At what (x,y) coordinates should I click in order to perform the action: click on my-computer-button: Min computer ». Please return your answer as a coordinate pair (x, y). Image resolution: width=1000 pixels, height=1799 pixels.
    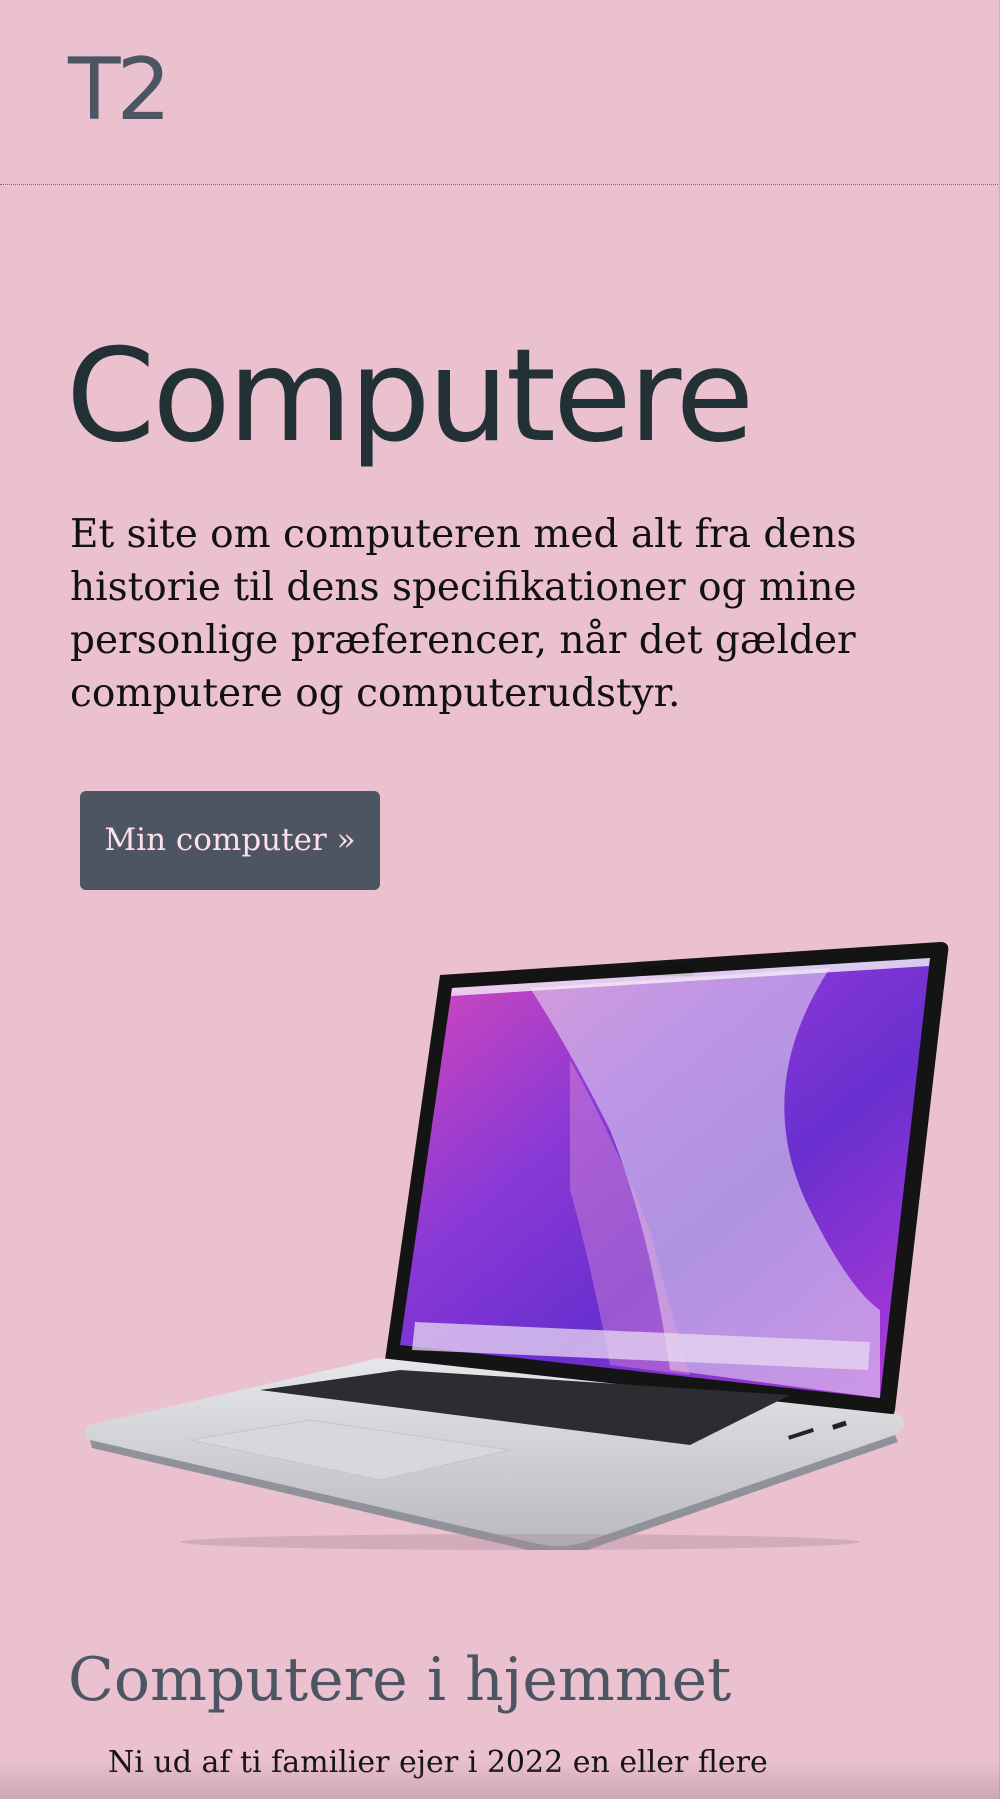
    Looking at the image, I should click on (230, 840).